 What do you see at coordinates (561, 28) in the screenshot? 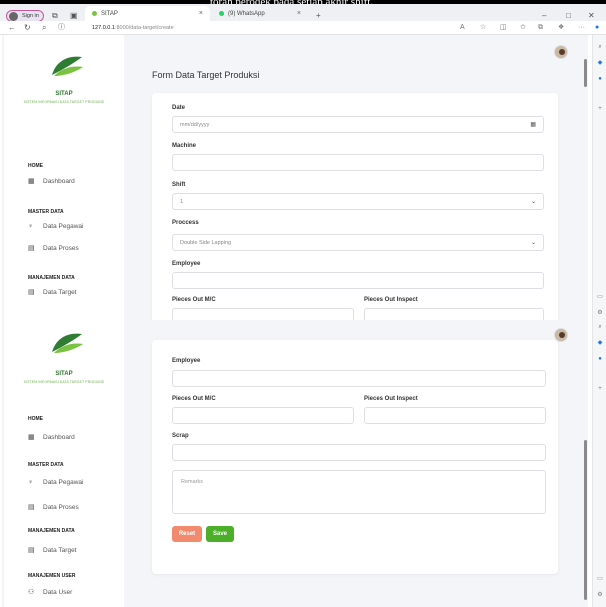
I see `extensions-icon: ❖` at bounding box center [561, 28].